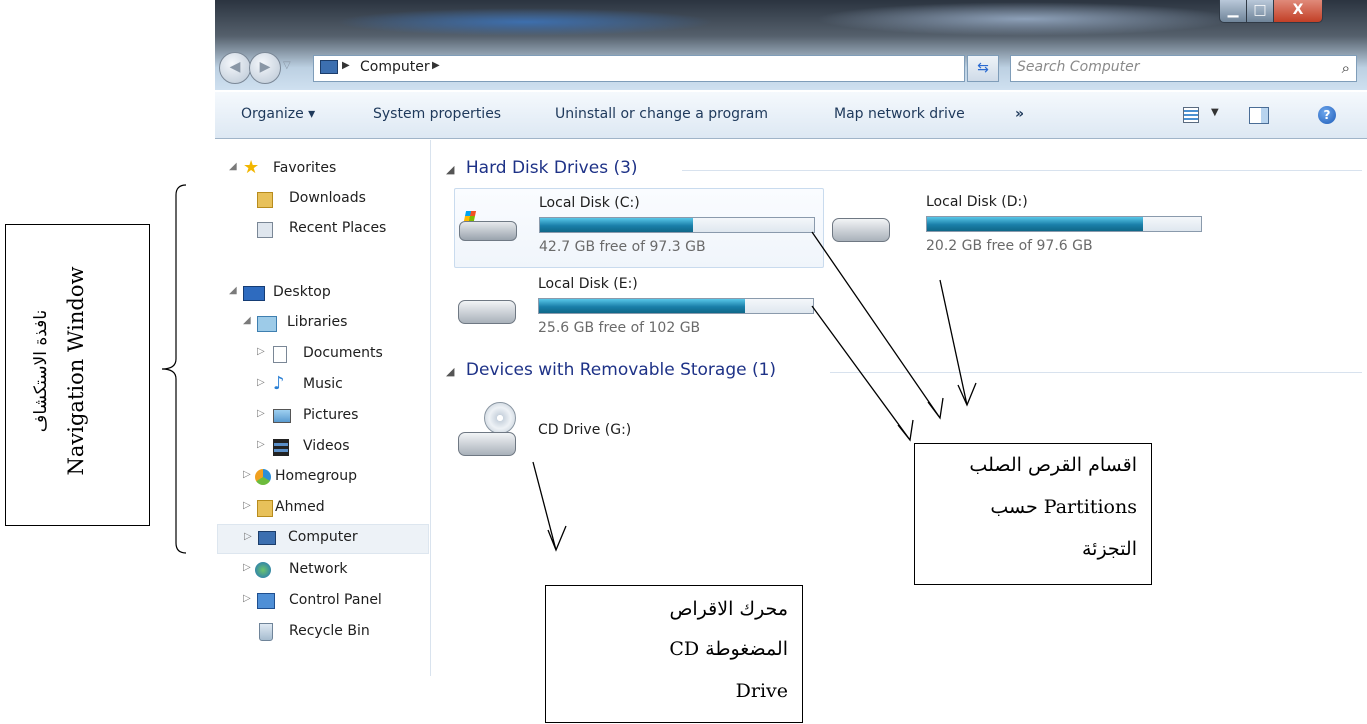 The height and width of the screenshot is (724, 1367). I want to click on partitions-label-line2: Partitions حسب, so click(1063, 507).